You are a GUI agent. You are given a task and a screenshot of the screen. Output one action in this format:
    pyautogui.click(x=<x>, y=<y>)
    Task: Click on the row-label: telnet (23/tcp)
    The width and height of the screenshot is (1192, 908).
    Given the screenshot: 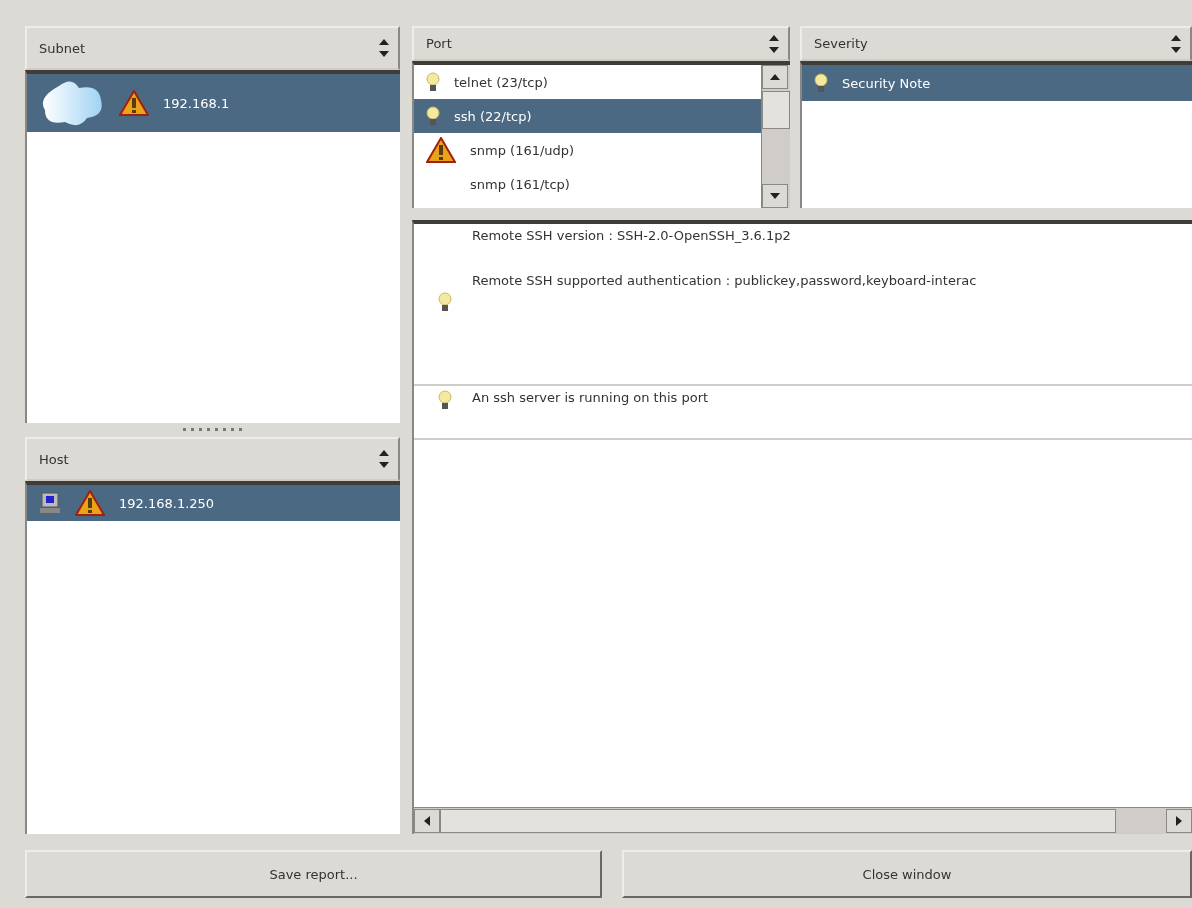 What is the action you would take?
    pyautogui.click(x=501, y=82)
    